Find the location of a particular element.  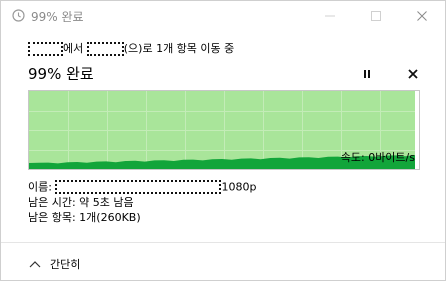

operation-description: 에서 (으)로 1개 항목 이동 중 is located at coordinates (131, 49).